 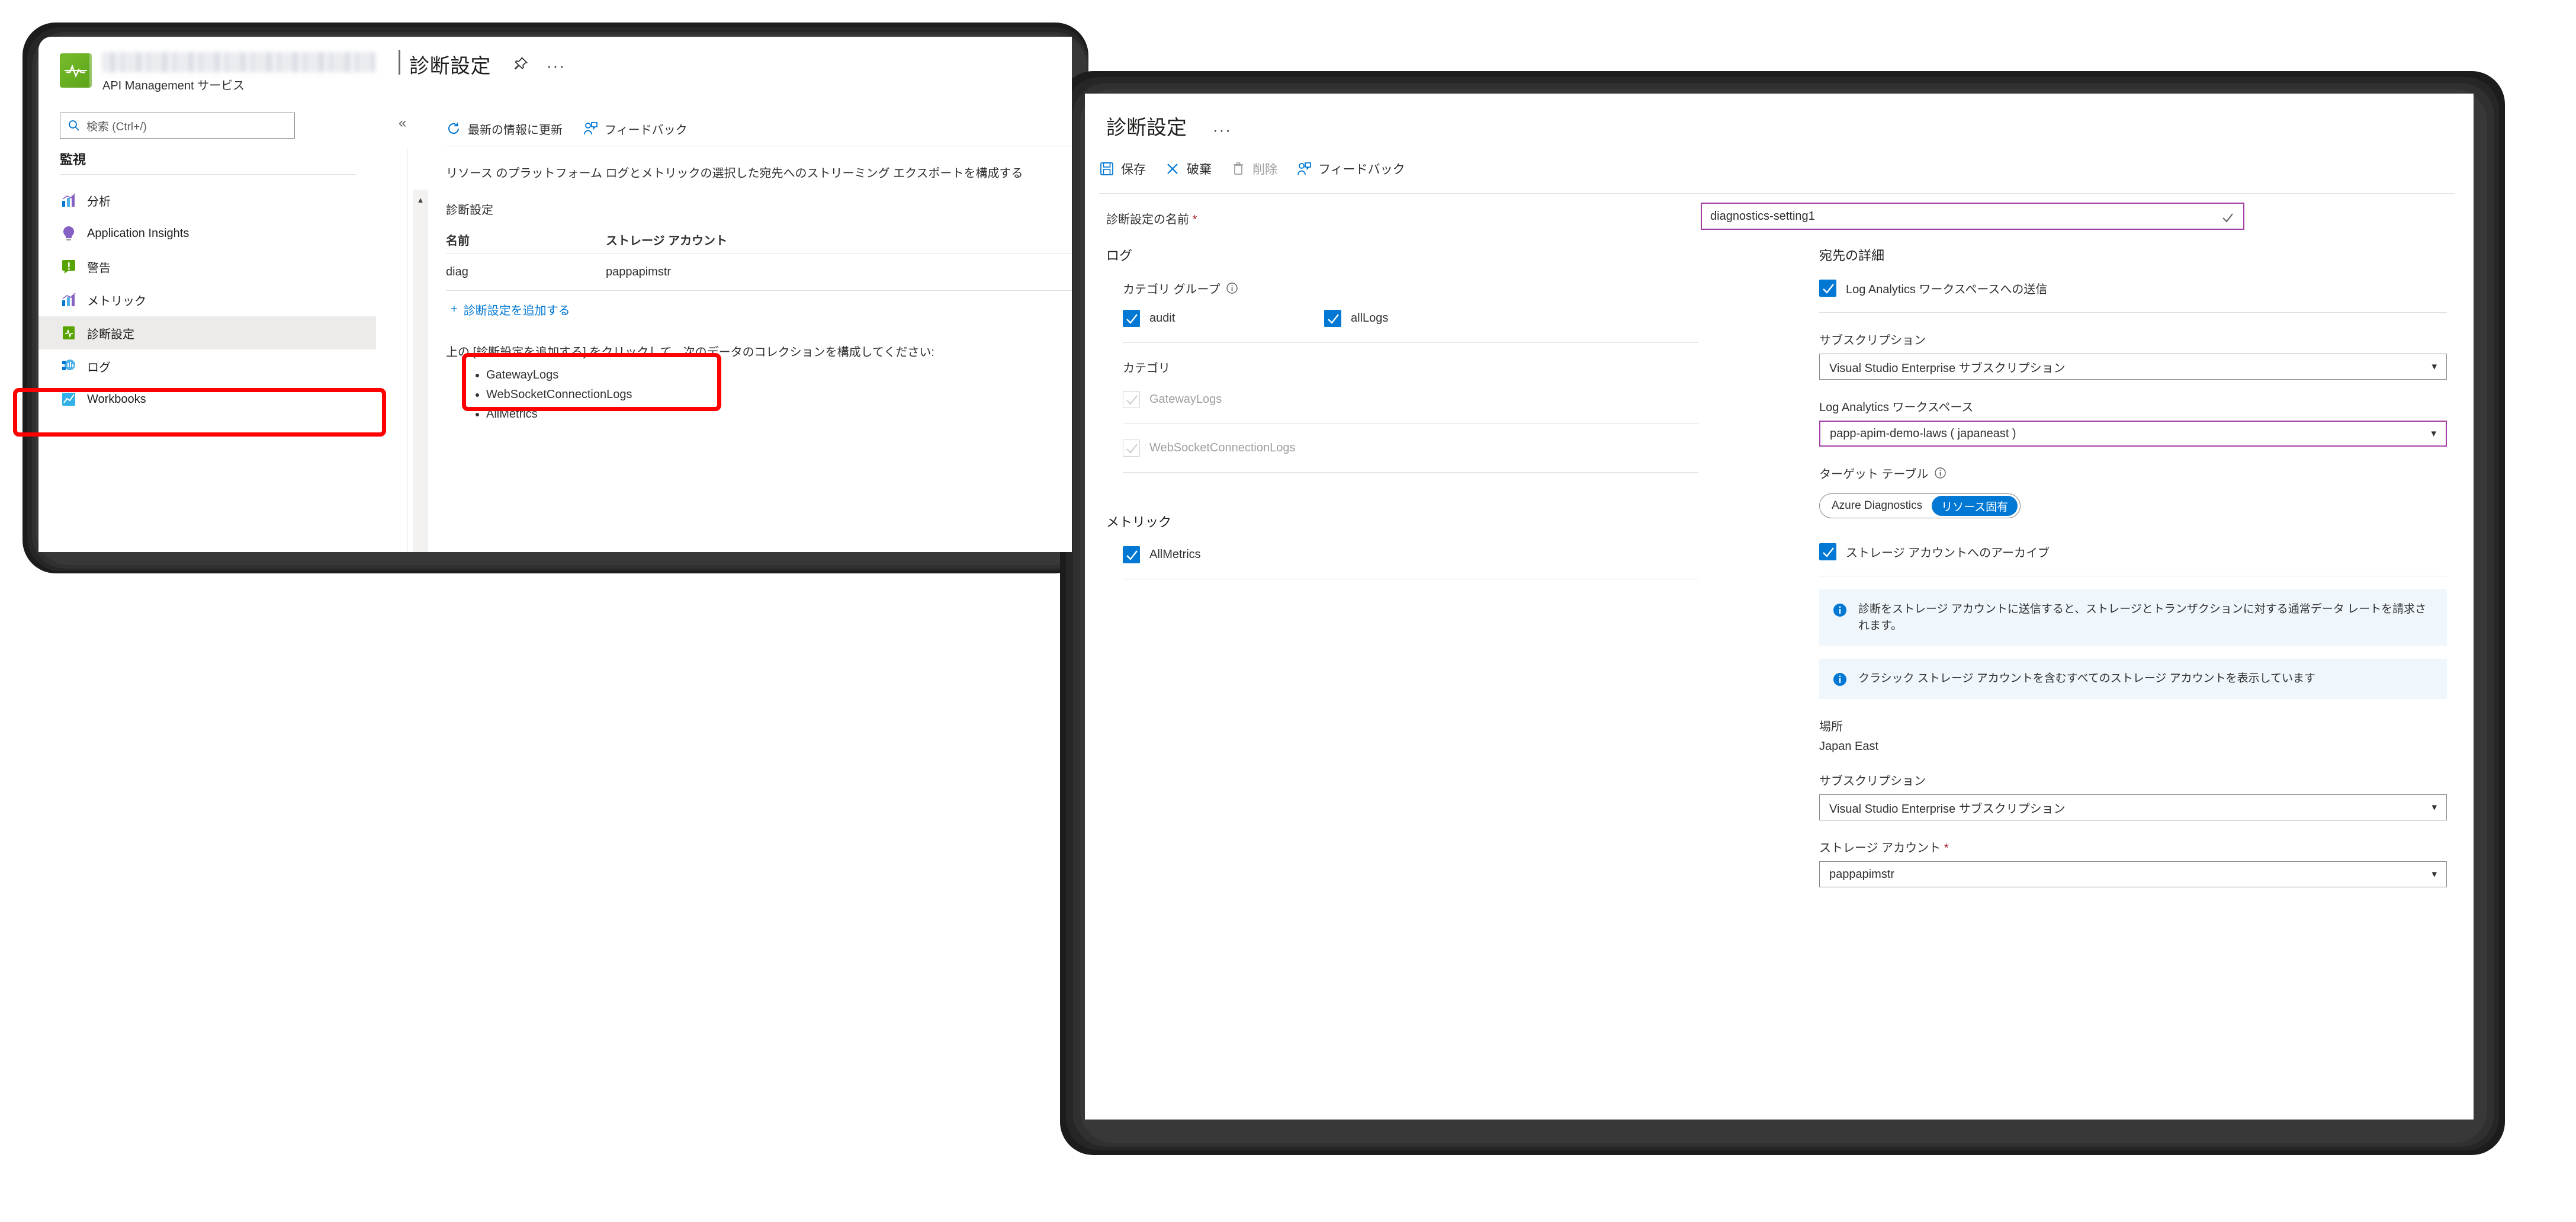 What do you see at coordinates (1874, 474) in the screenshot?
I see `target-table-label-text: ターゲット テーブル` at bounding box center [1874, 474].